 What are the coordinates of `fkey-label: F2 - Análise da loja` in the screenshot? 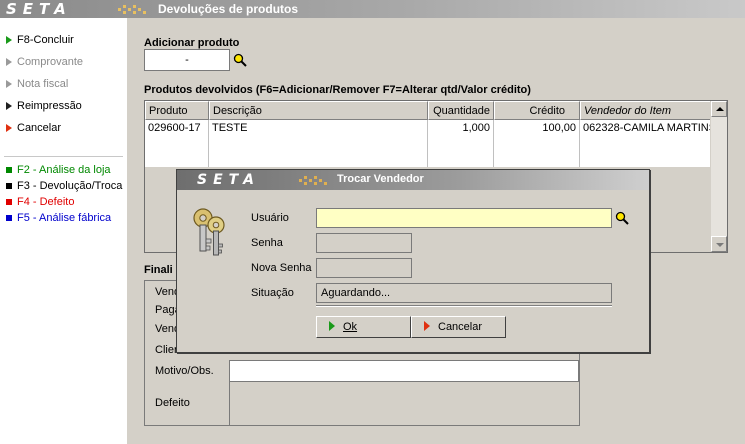 It's located at (64, 170).